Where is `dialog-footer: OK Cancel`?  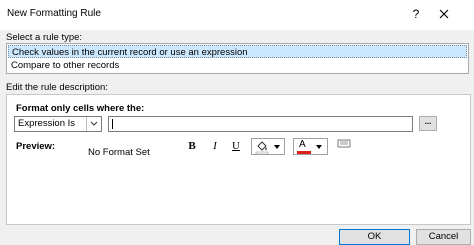
dialog-footer: OK Cancel is located at coordinates (237, 237).